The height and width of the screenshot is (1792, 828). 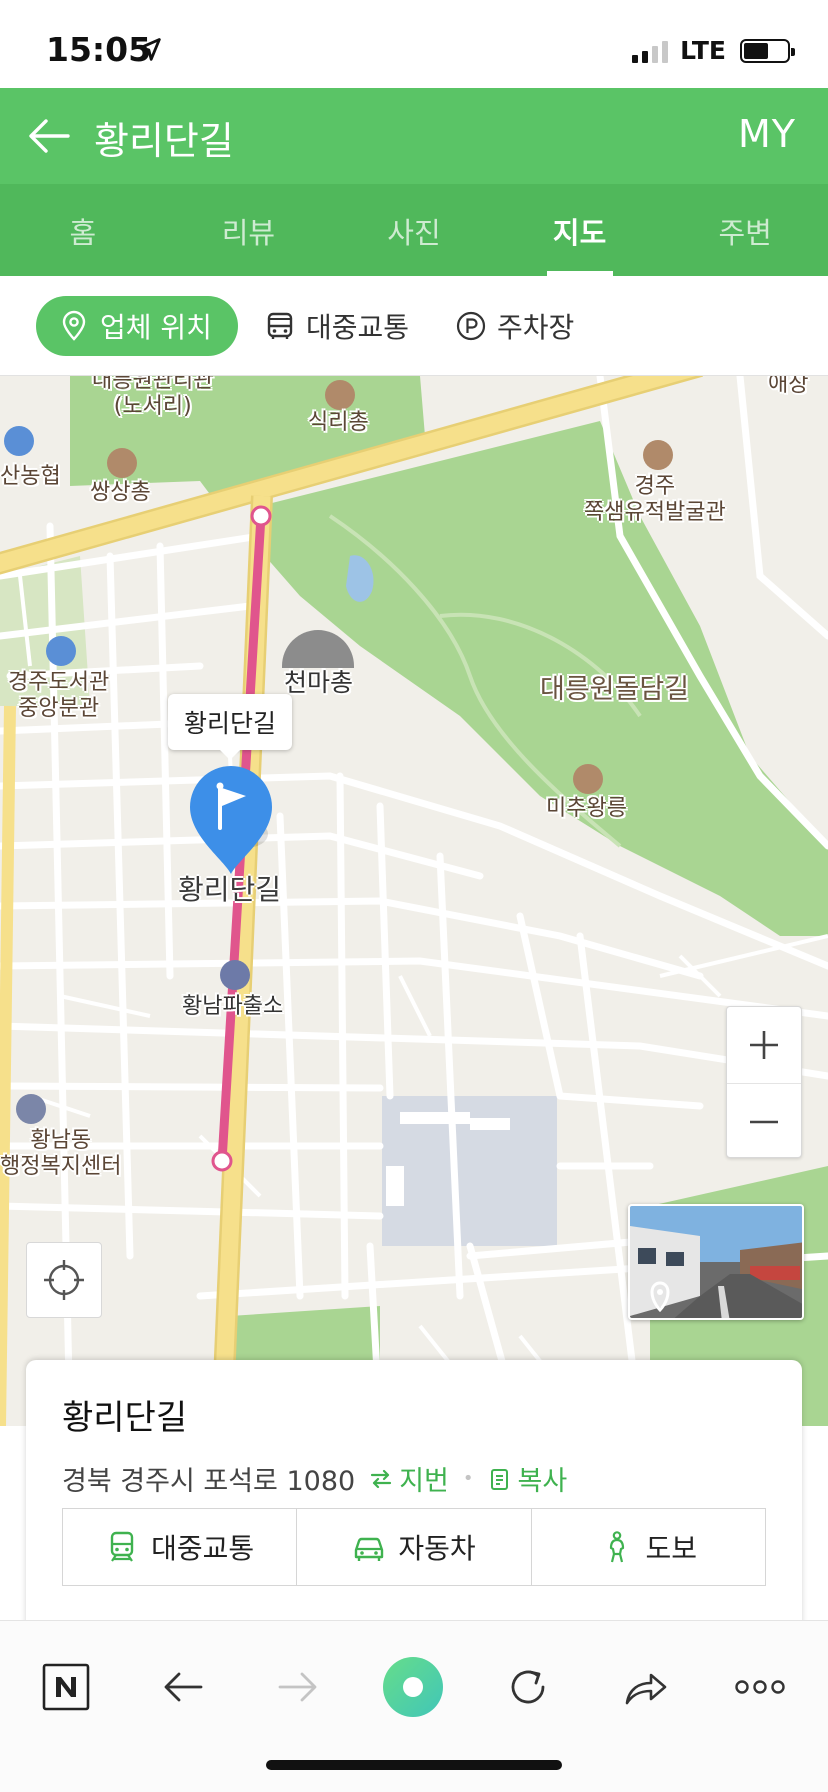 I want to click on pin-label: 황리단길, so click(x=230, y=889).